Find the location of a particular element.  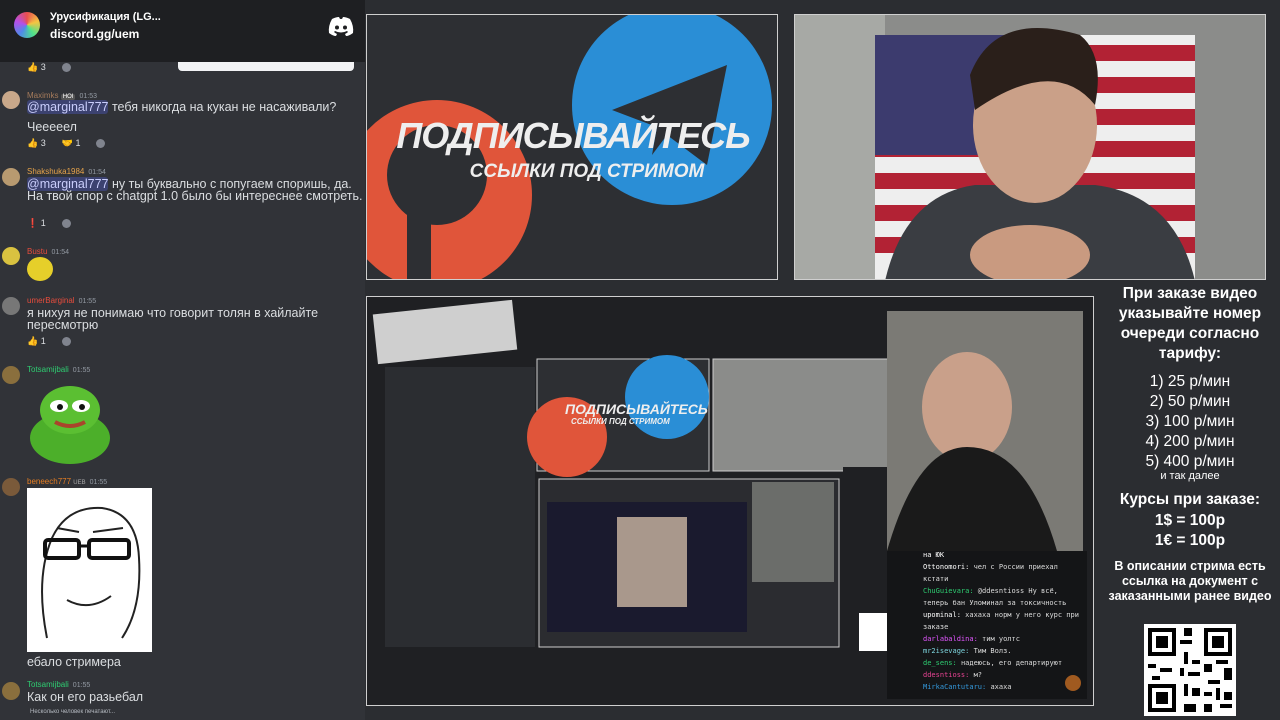

inner-chat-user: Ottonomori: is located at coordinates (946, 567).